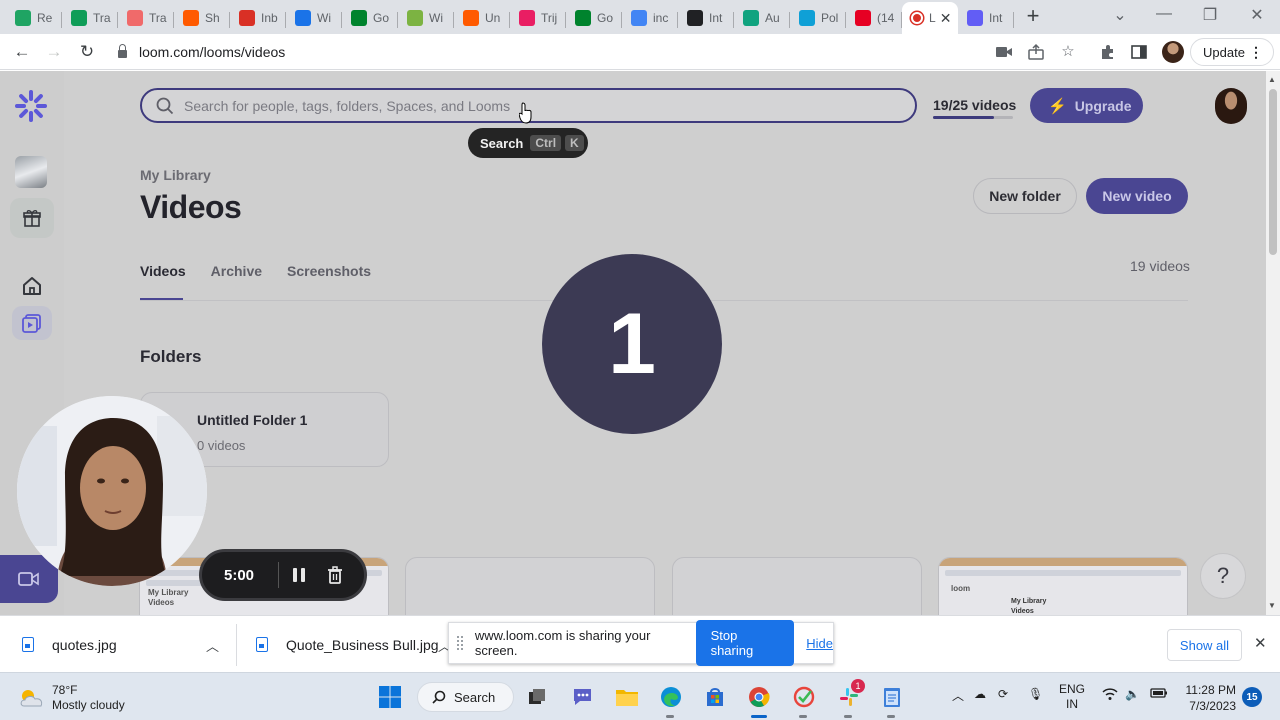 Image resolution: width=1280 pixels, height=720 pixels. Describe the element at coordinates (715, 697) in the screenshot. I see `microsoft-store-icon` at that location.